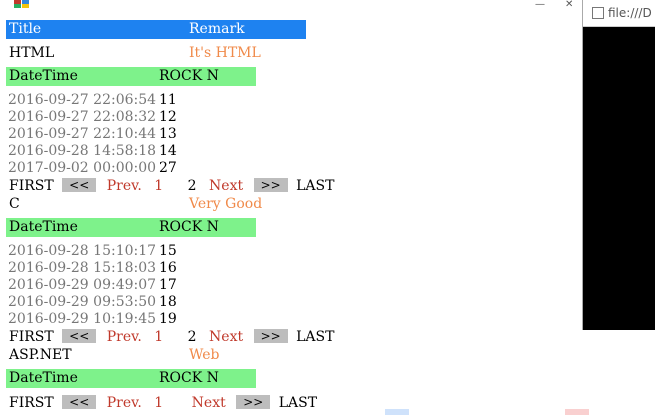 This screenshot has width=655, height=415. I want to click on browser-address-text: file:///D, so click(630, 13).